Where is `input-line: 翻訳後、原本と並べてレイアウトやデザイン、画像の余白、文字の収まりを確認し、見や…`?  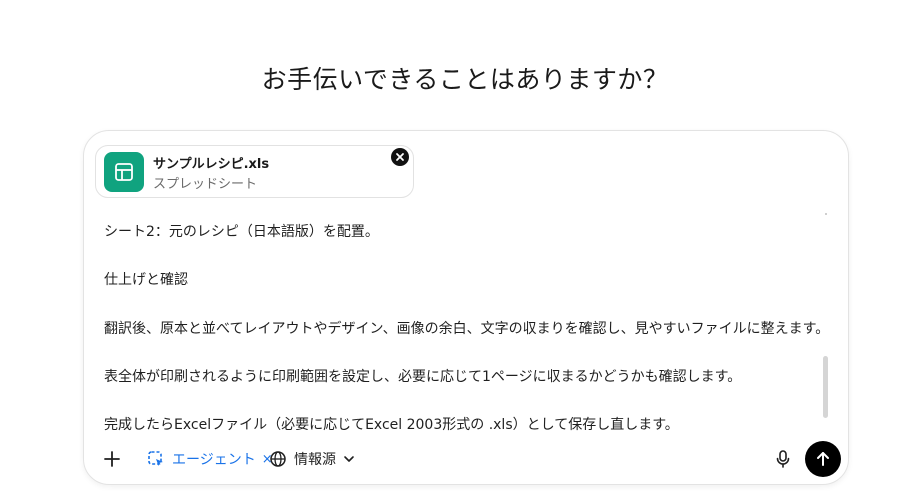 input-line: 翻訳後、原本と並べてレイアウトやデザイン、画像の余白、文字の収まりを確認し、見や… is located at coordinates (464, 329).